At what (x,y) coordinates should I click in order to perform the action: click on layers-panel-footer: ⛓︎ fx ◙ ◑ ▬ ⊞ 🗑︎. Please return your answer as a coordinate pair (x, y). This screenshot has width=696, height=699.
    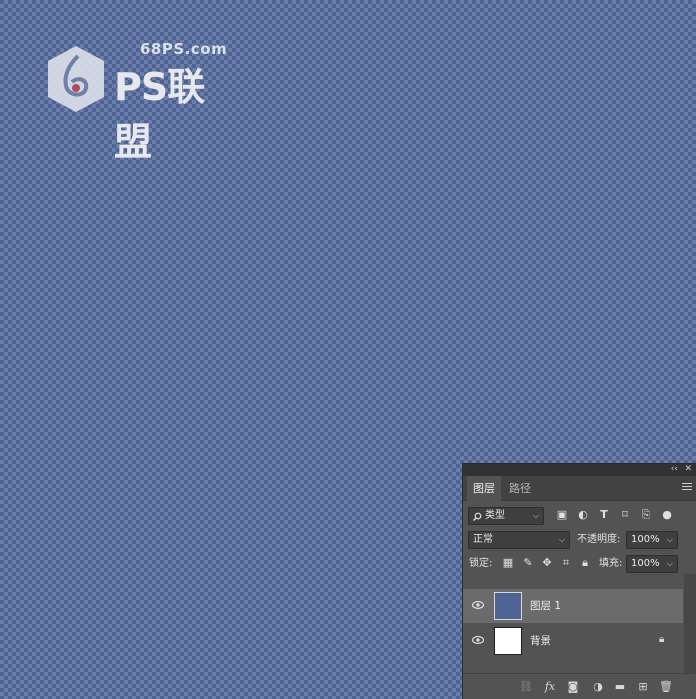
    Looking at the image, I should click on (579, 686).